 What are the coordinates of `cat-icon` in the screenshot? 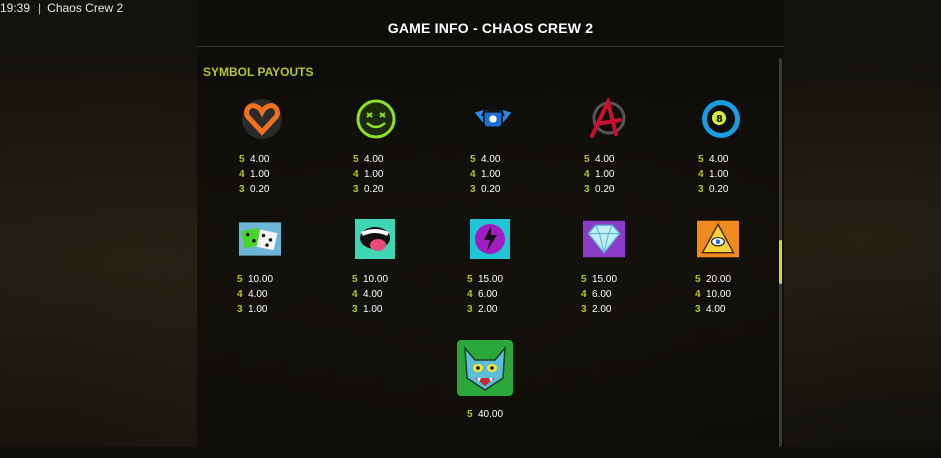 It's located at (485, 368).